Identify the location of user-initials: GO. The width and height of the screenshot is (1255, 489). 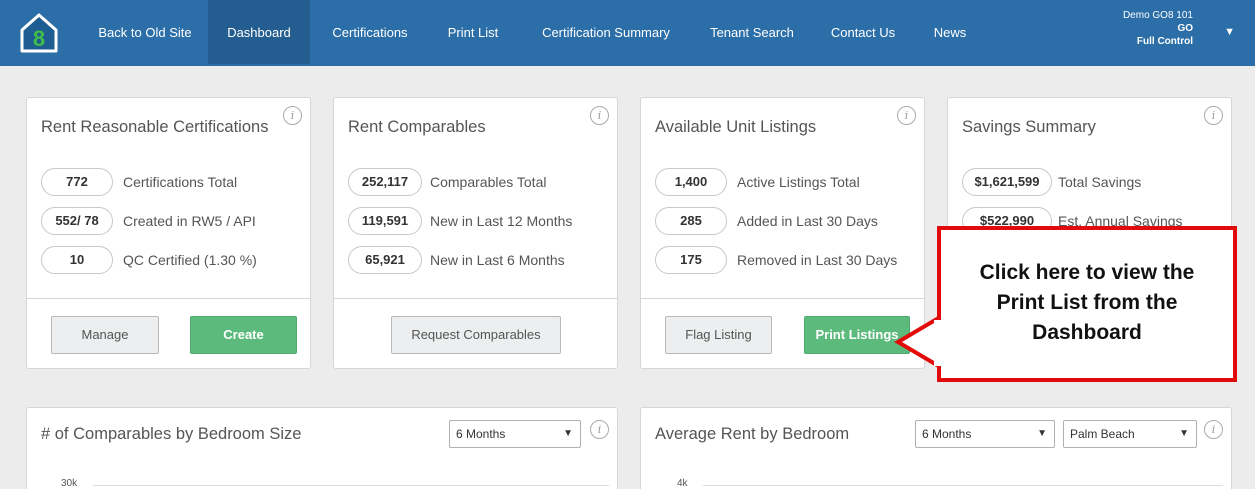
(1185, 28).